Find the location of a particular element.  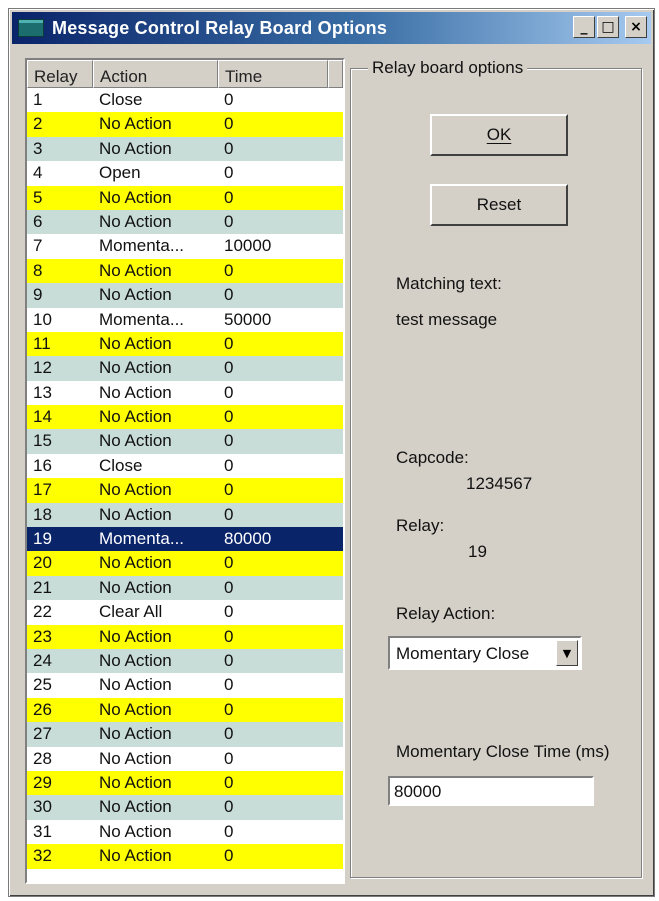

table-row: 29 No Action 0 is located at coordinates (185, 783).